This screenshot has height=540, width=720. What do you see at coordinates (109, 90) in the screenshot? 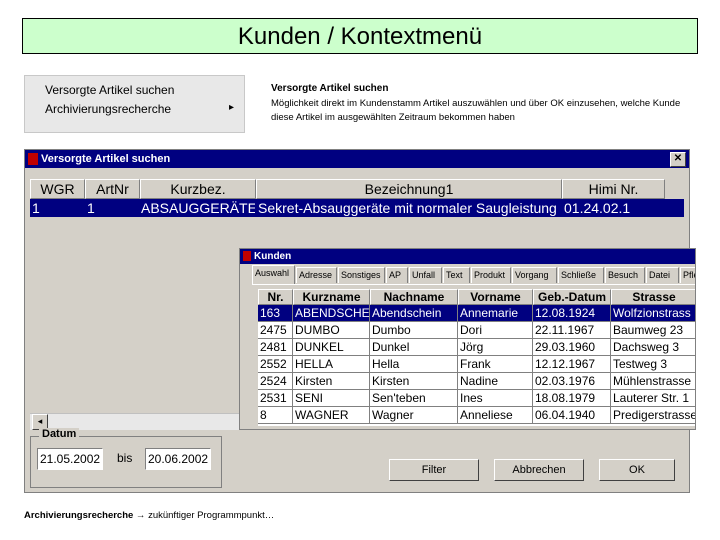
I see `menu-item-versorgte-artikel: Versorgte Artikel suchen` at bounding box center [109, 90].